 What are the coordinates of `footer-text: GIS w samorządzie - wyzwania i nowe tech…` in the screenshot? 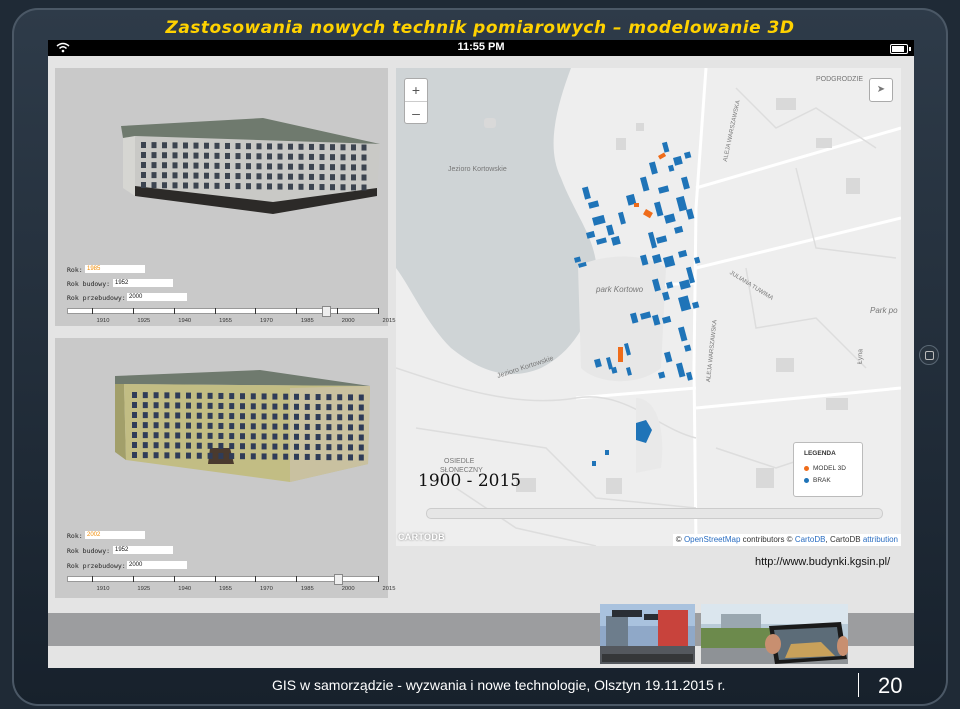 It's located at (499, 685).